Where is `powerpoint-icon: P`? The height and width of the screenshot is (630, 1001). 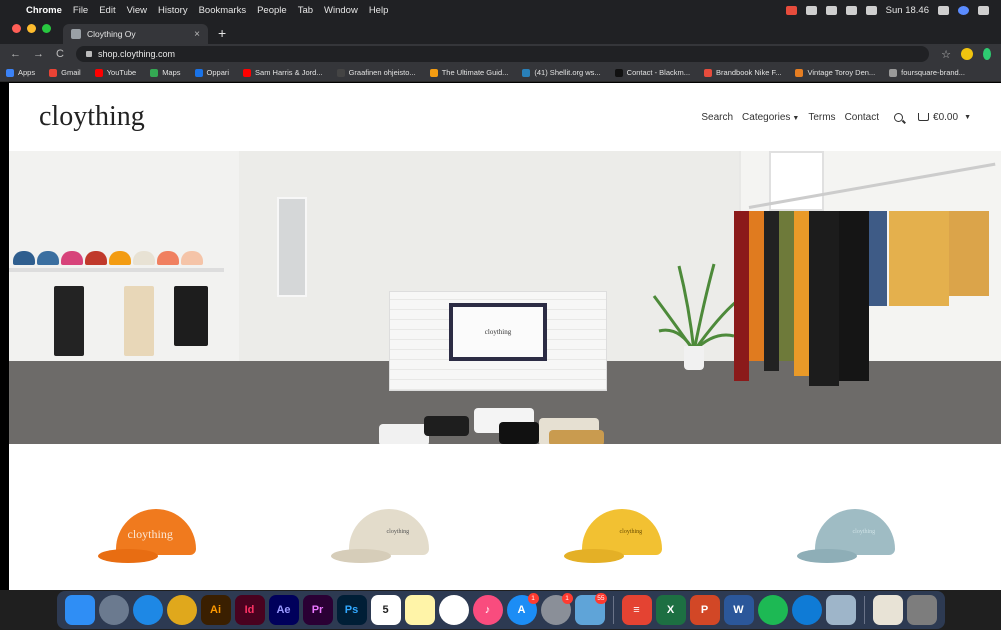 powerpoint-icon: P is located at coordinates (704, 610).